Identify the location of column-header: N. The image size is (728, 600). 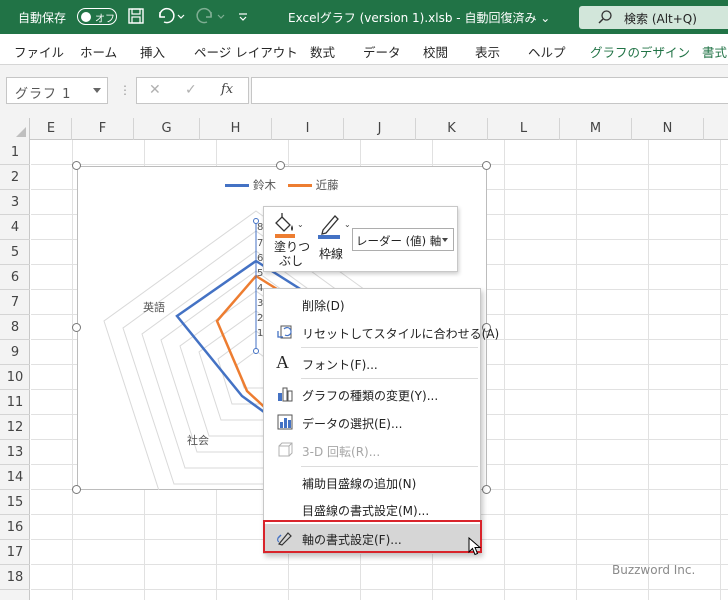
(668, 129).